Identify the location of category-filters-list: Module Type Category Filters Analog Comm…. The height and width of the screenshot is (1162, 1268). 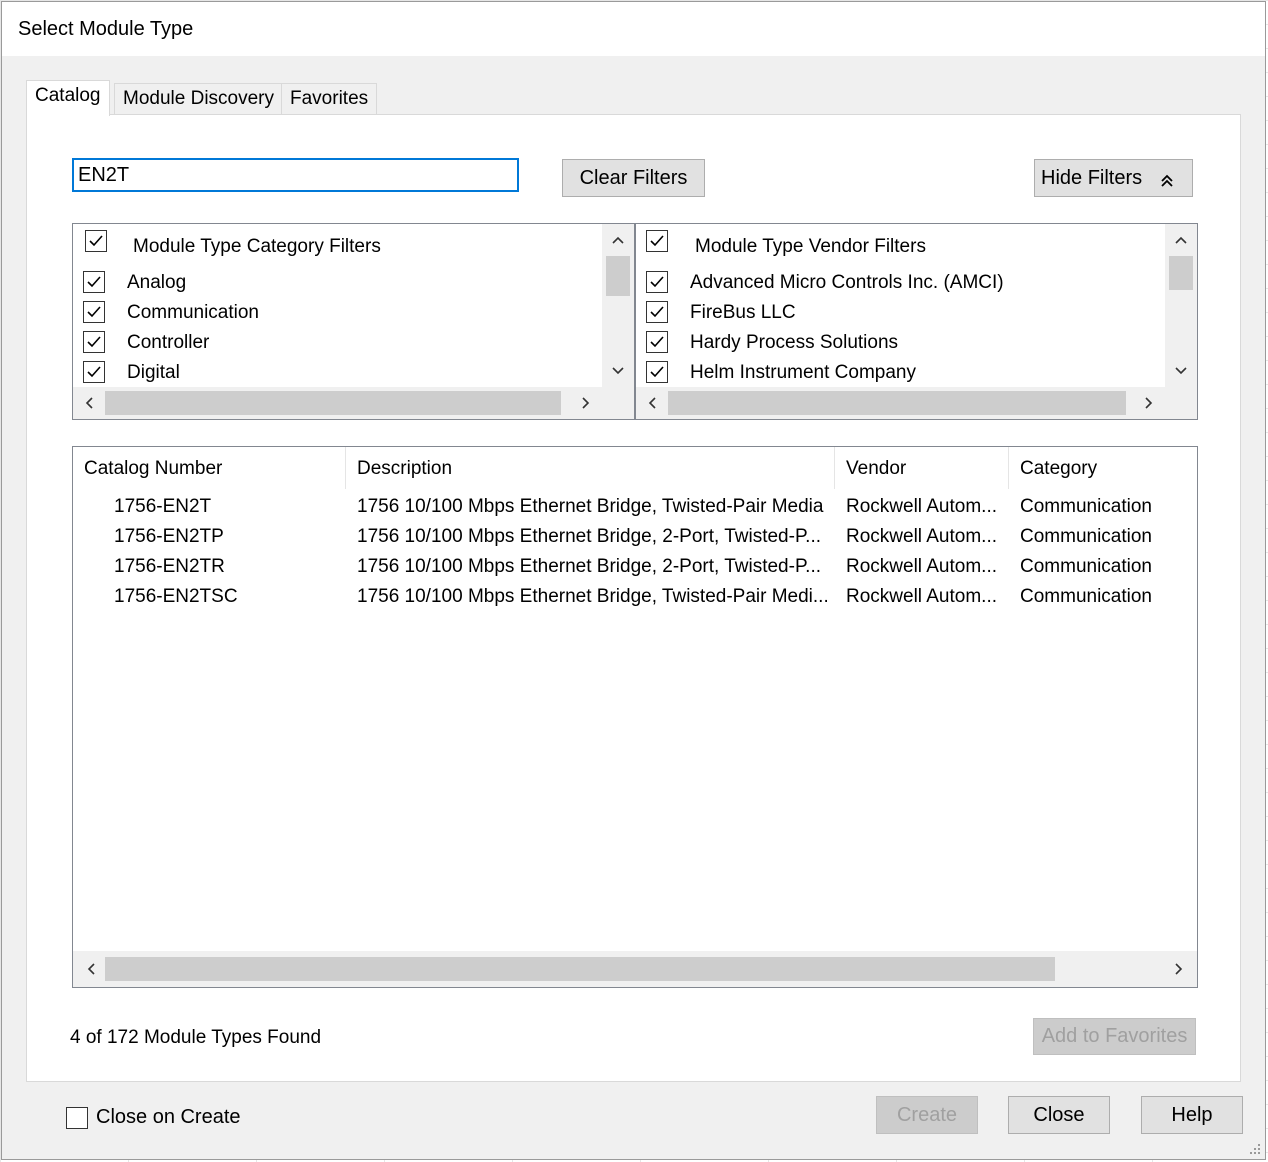
(337, 305).